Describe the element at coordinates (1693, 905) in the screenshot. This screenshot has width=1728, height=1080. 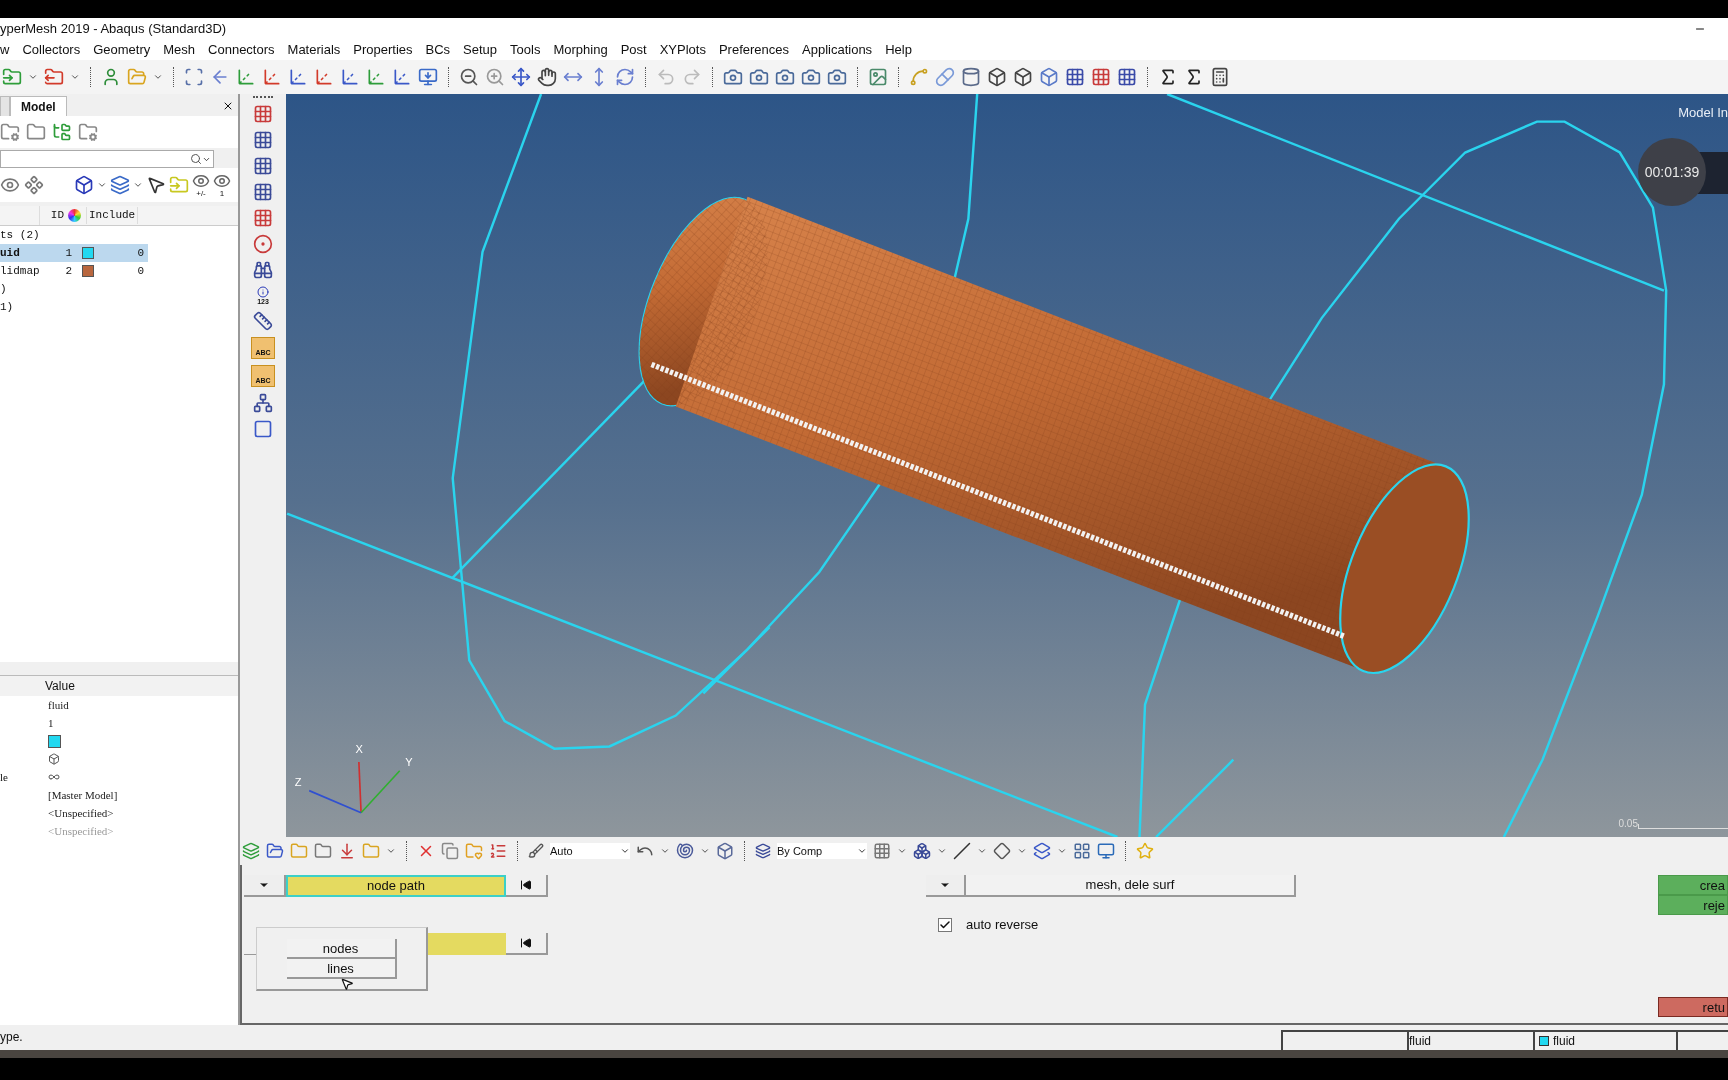
I see `panel-action-button: reje` at that location.